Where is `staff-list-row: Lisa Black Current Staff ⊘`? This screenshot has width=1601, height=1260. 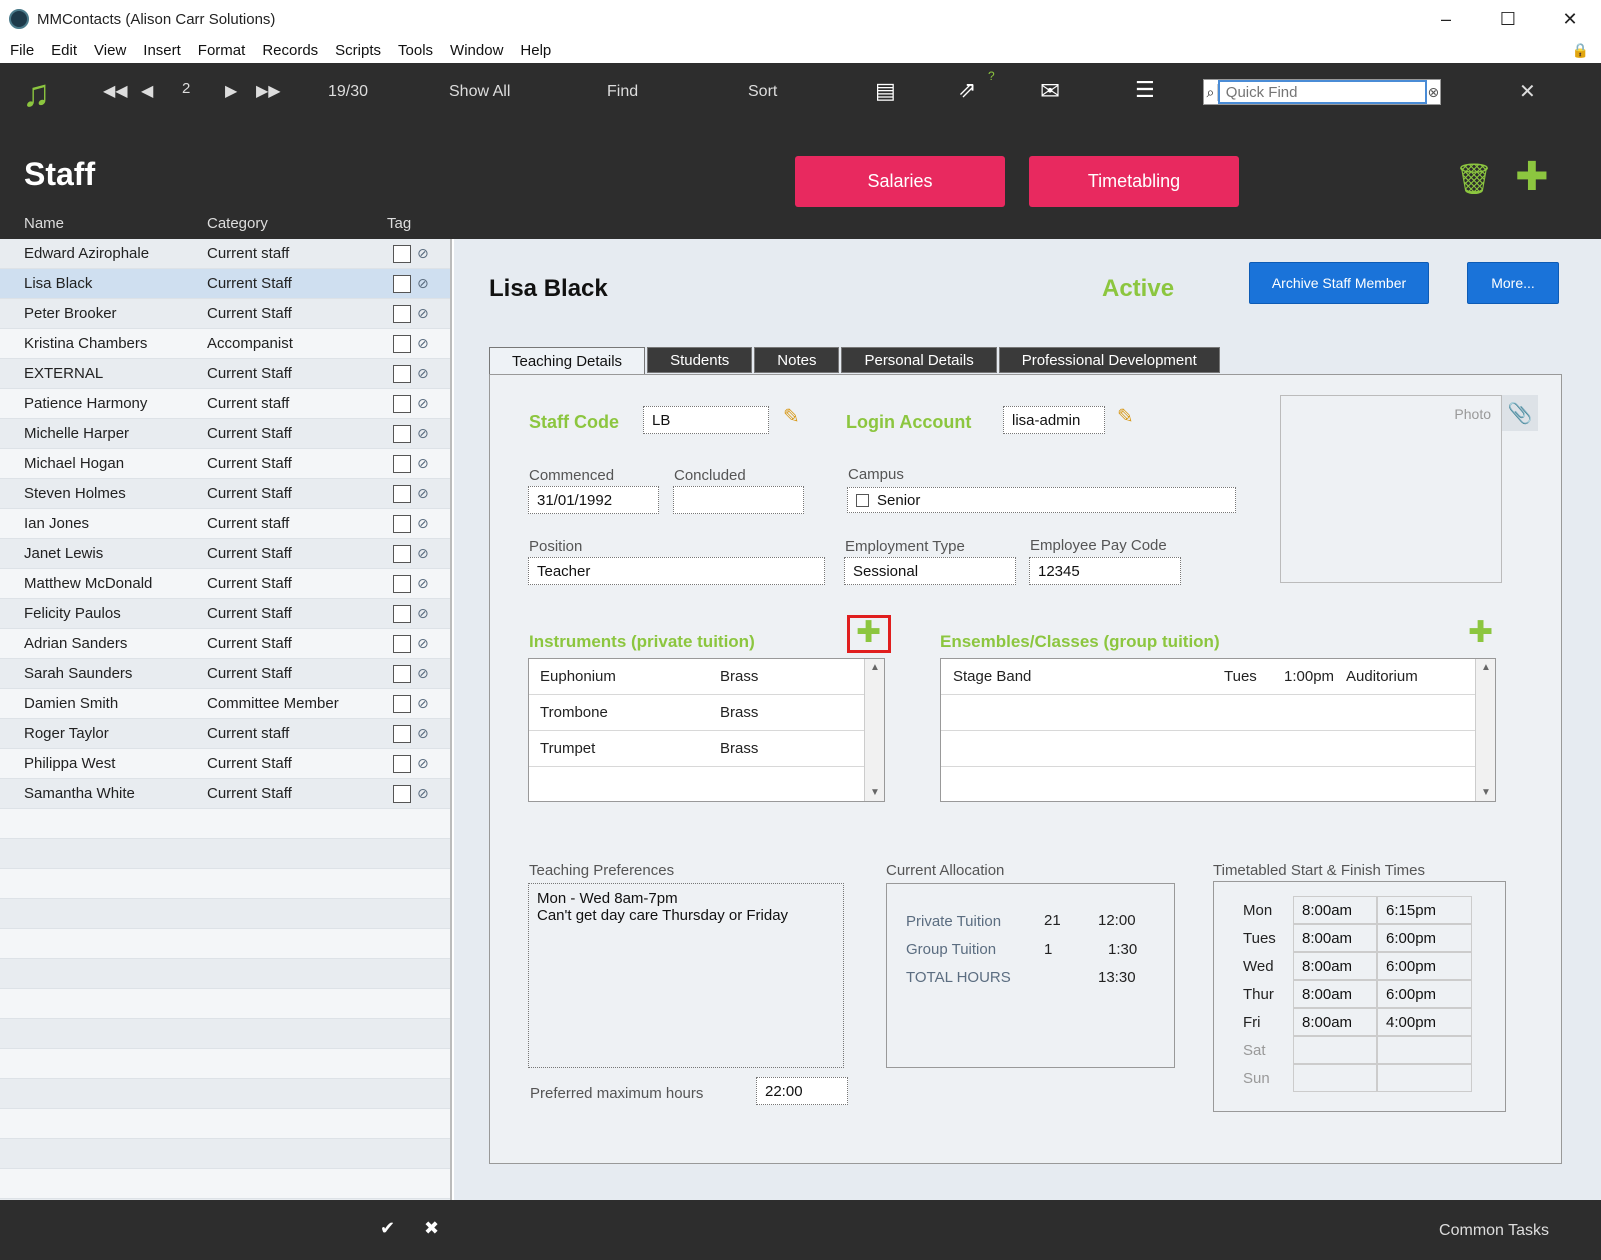
staff-list-row: Lisa Black Current Staff ⊘ is located at coordinates (225, 284).